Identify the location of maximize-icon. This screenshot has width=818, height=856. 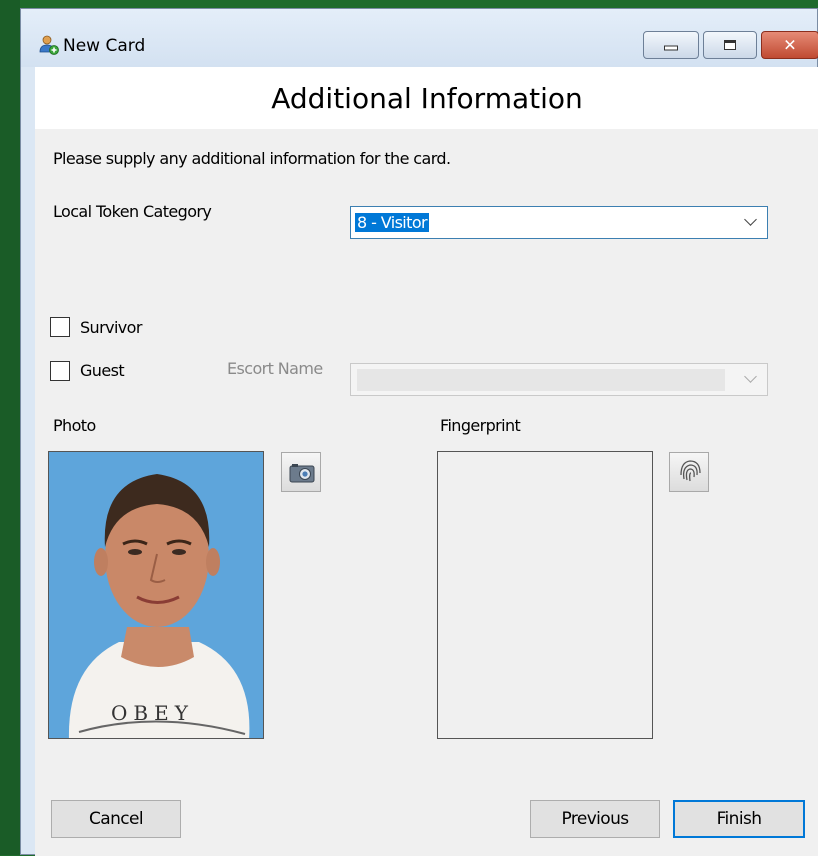
(730, 45).